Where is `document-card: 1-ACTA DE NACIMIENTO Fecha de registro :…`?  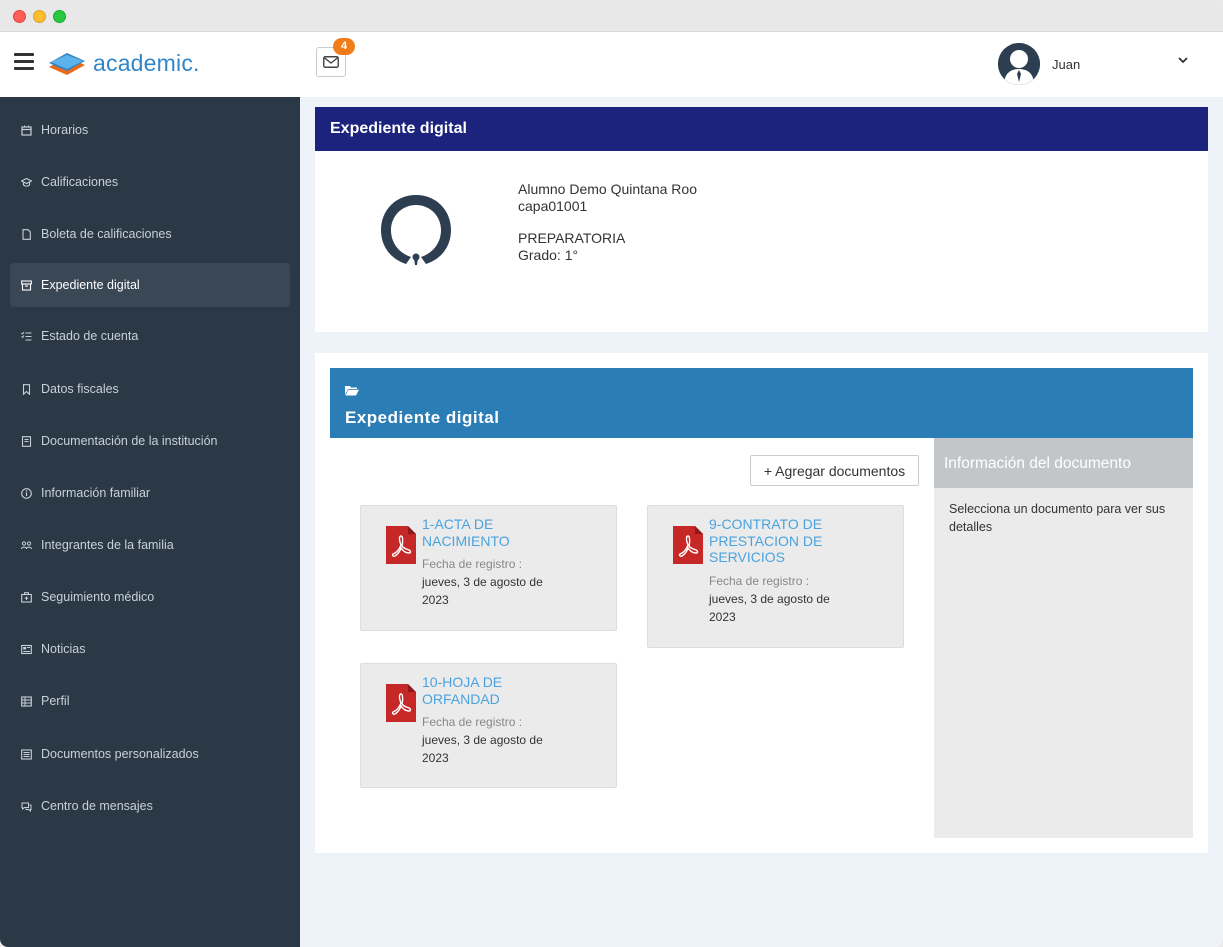 document-card: 1-ACTA DE NACIMIENTO Fecha de registro :… is located at coordinates (488, 568).